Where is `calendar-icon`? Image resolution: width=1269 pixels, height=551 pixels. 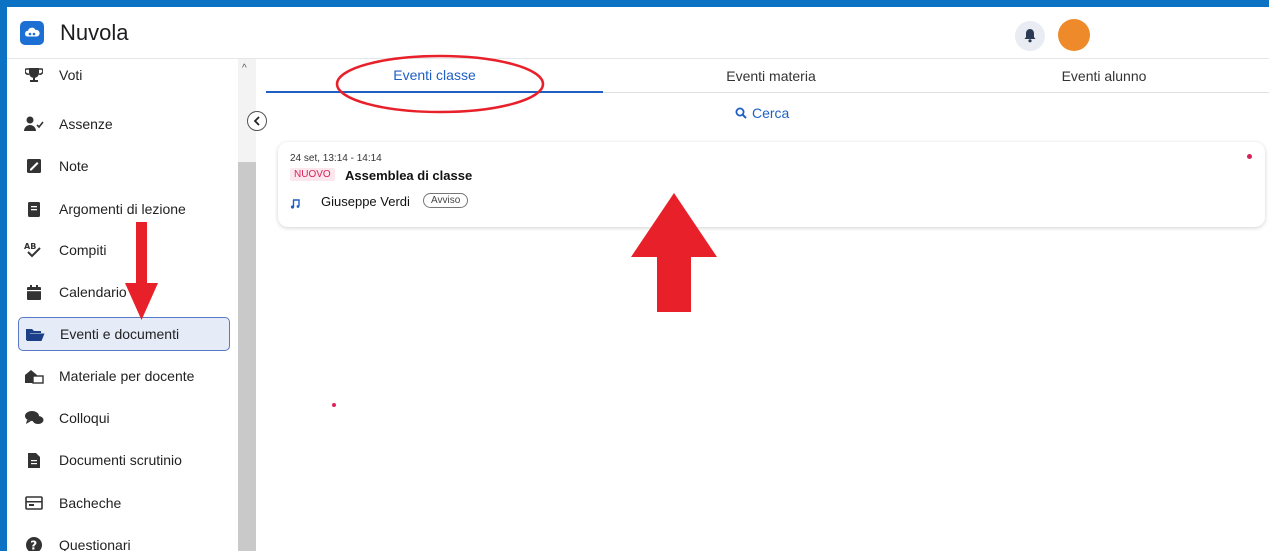
calendar-icon is located at coordinates (34, 292).